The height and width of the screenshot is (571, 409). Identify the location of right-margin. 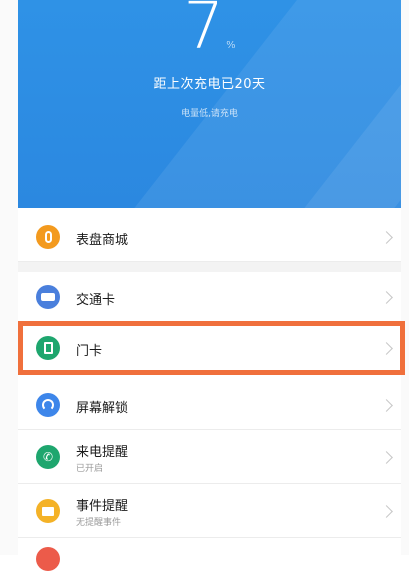
(405, 277).